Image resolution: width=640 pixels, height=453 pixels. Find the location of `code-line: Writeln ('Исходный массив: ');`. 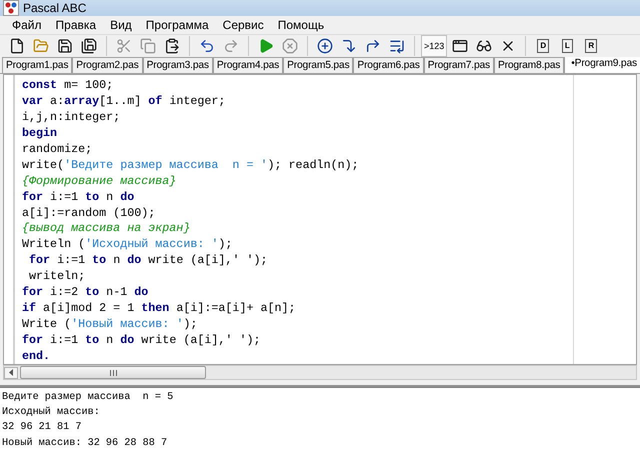

code-line: Writeln ('Исходный массив: '); is located at coordinates (128, 245).